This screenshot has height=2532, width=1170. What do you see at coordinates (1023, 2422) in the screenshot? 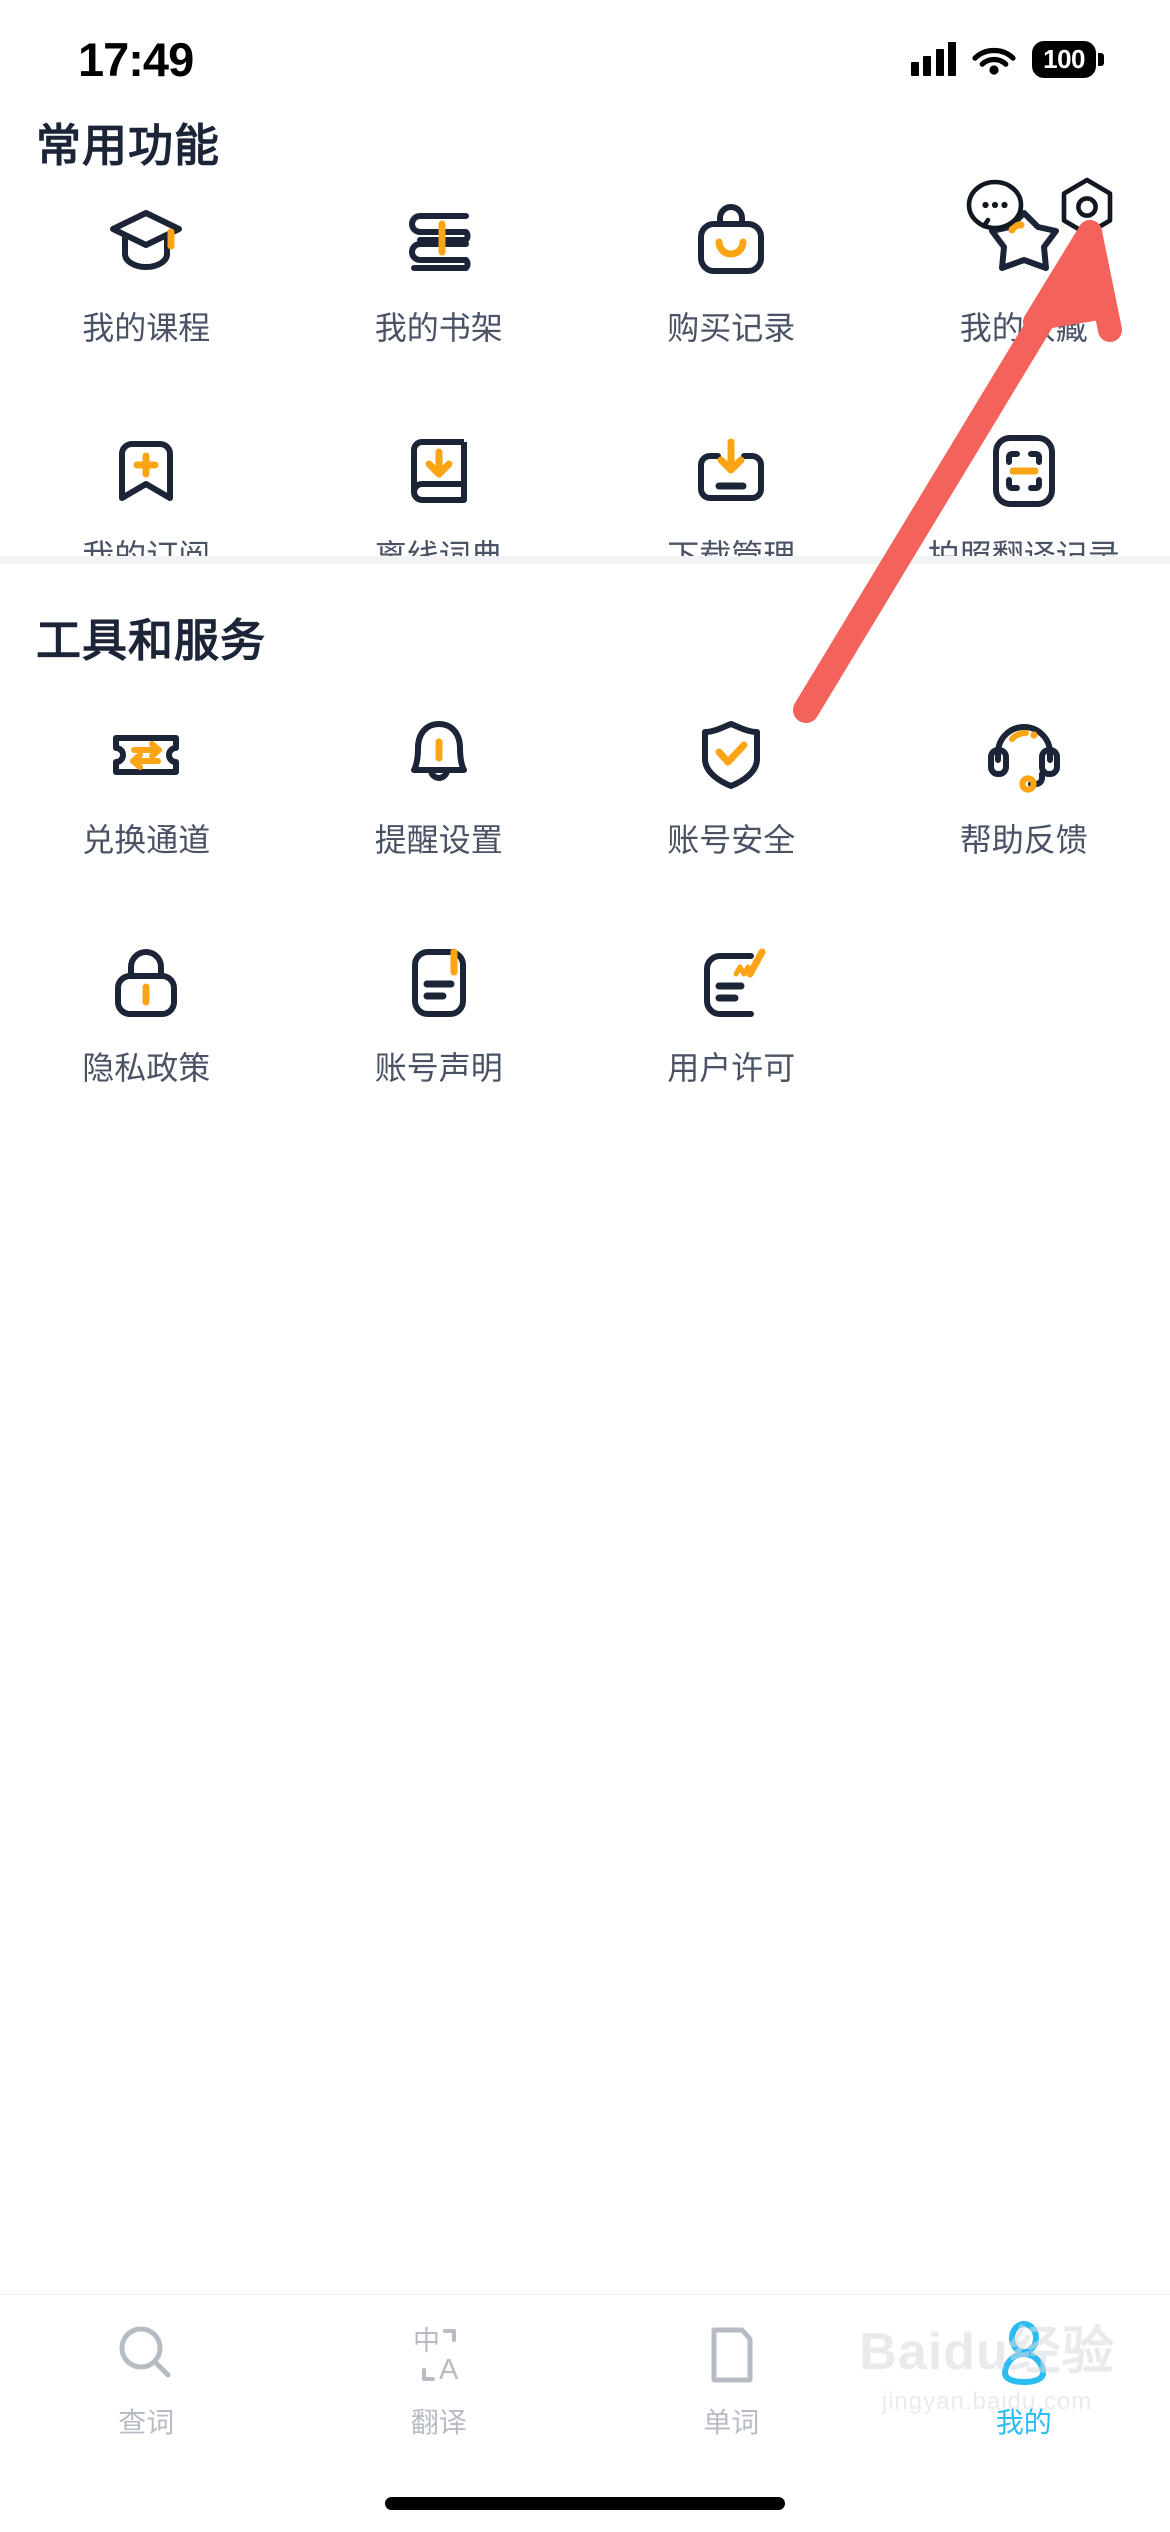
I see `tab-label: 我的` at bounding box center [1023, 2422].